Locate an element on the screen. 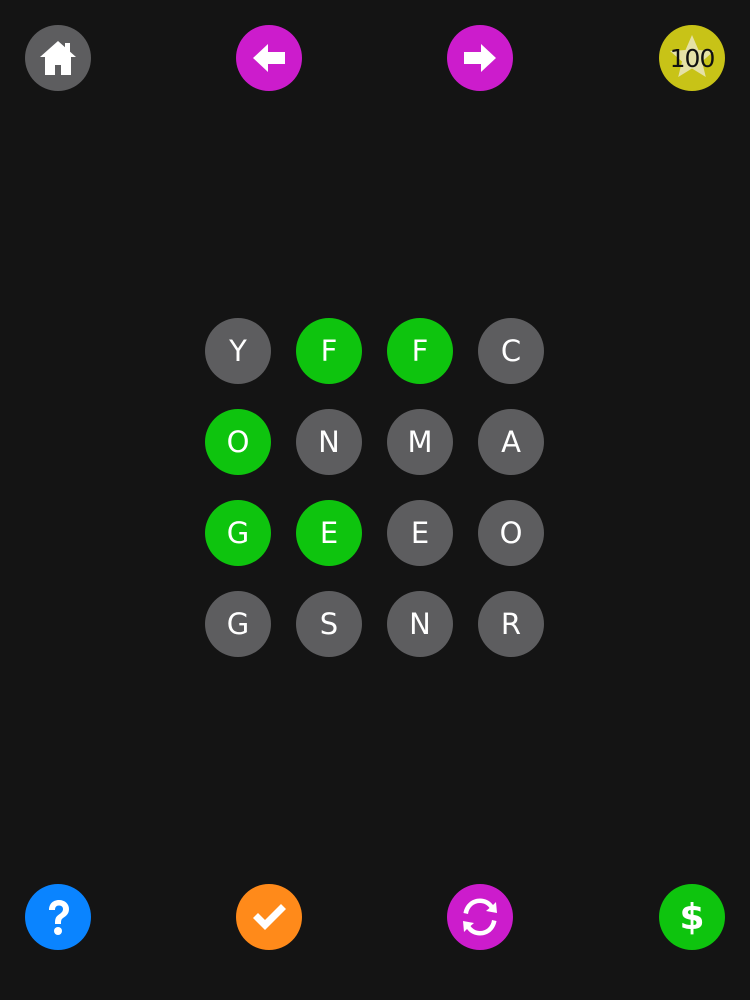 The width and height of the screenshot is (750, 1000). arrow-right-icon is located at coordinates (480, 58).